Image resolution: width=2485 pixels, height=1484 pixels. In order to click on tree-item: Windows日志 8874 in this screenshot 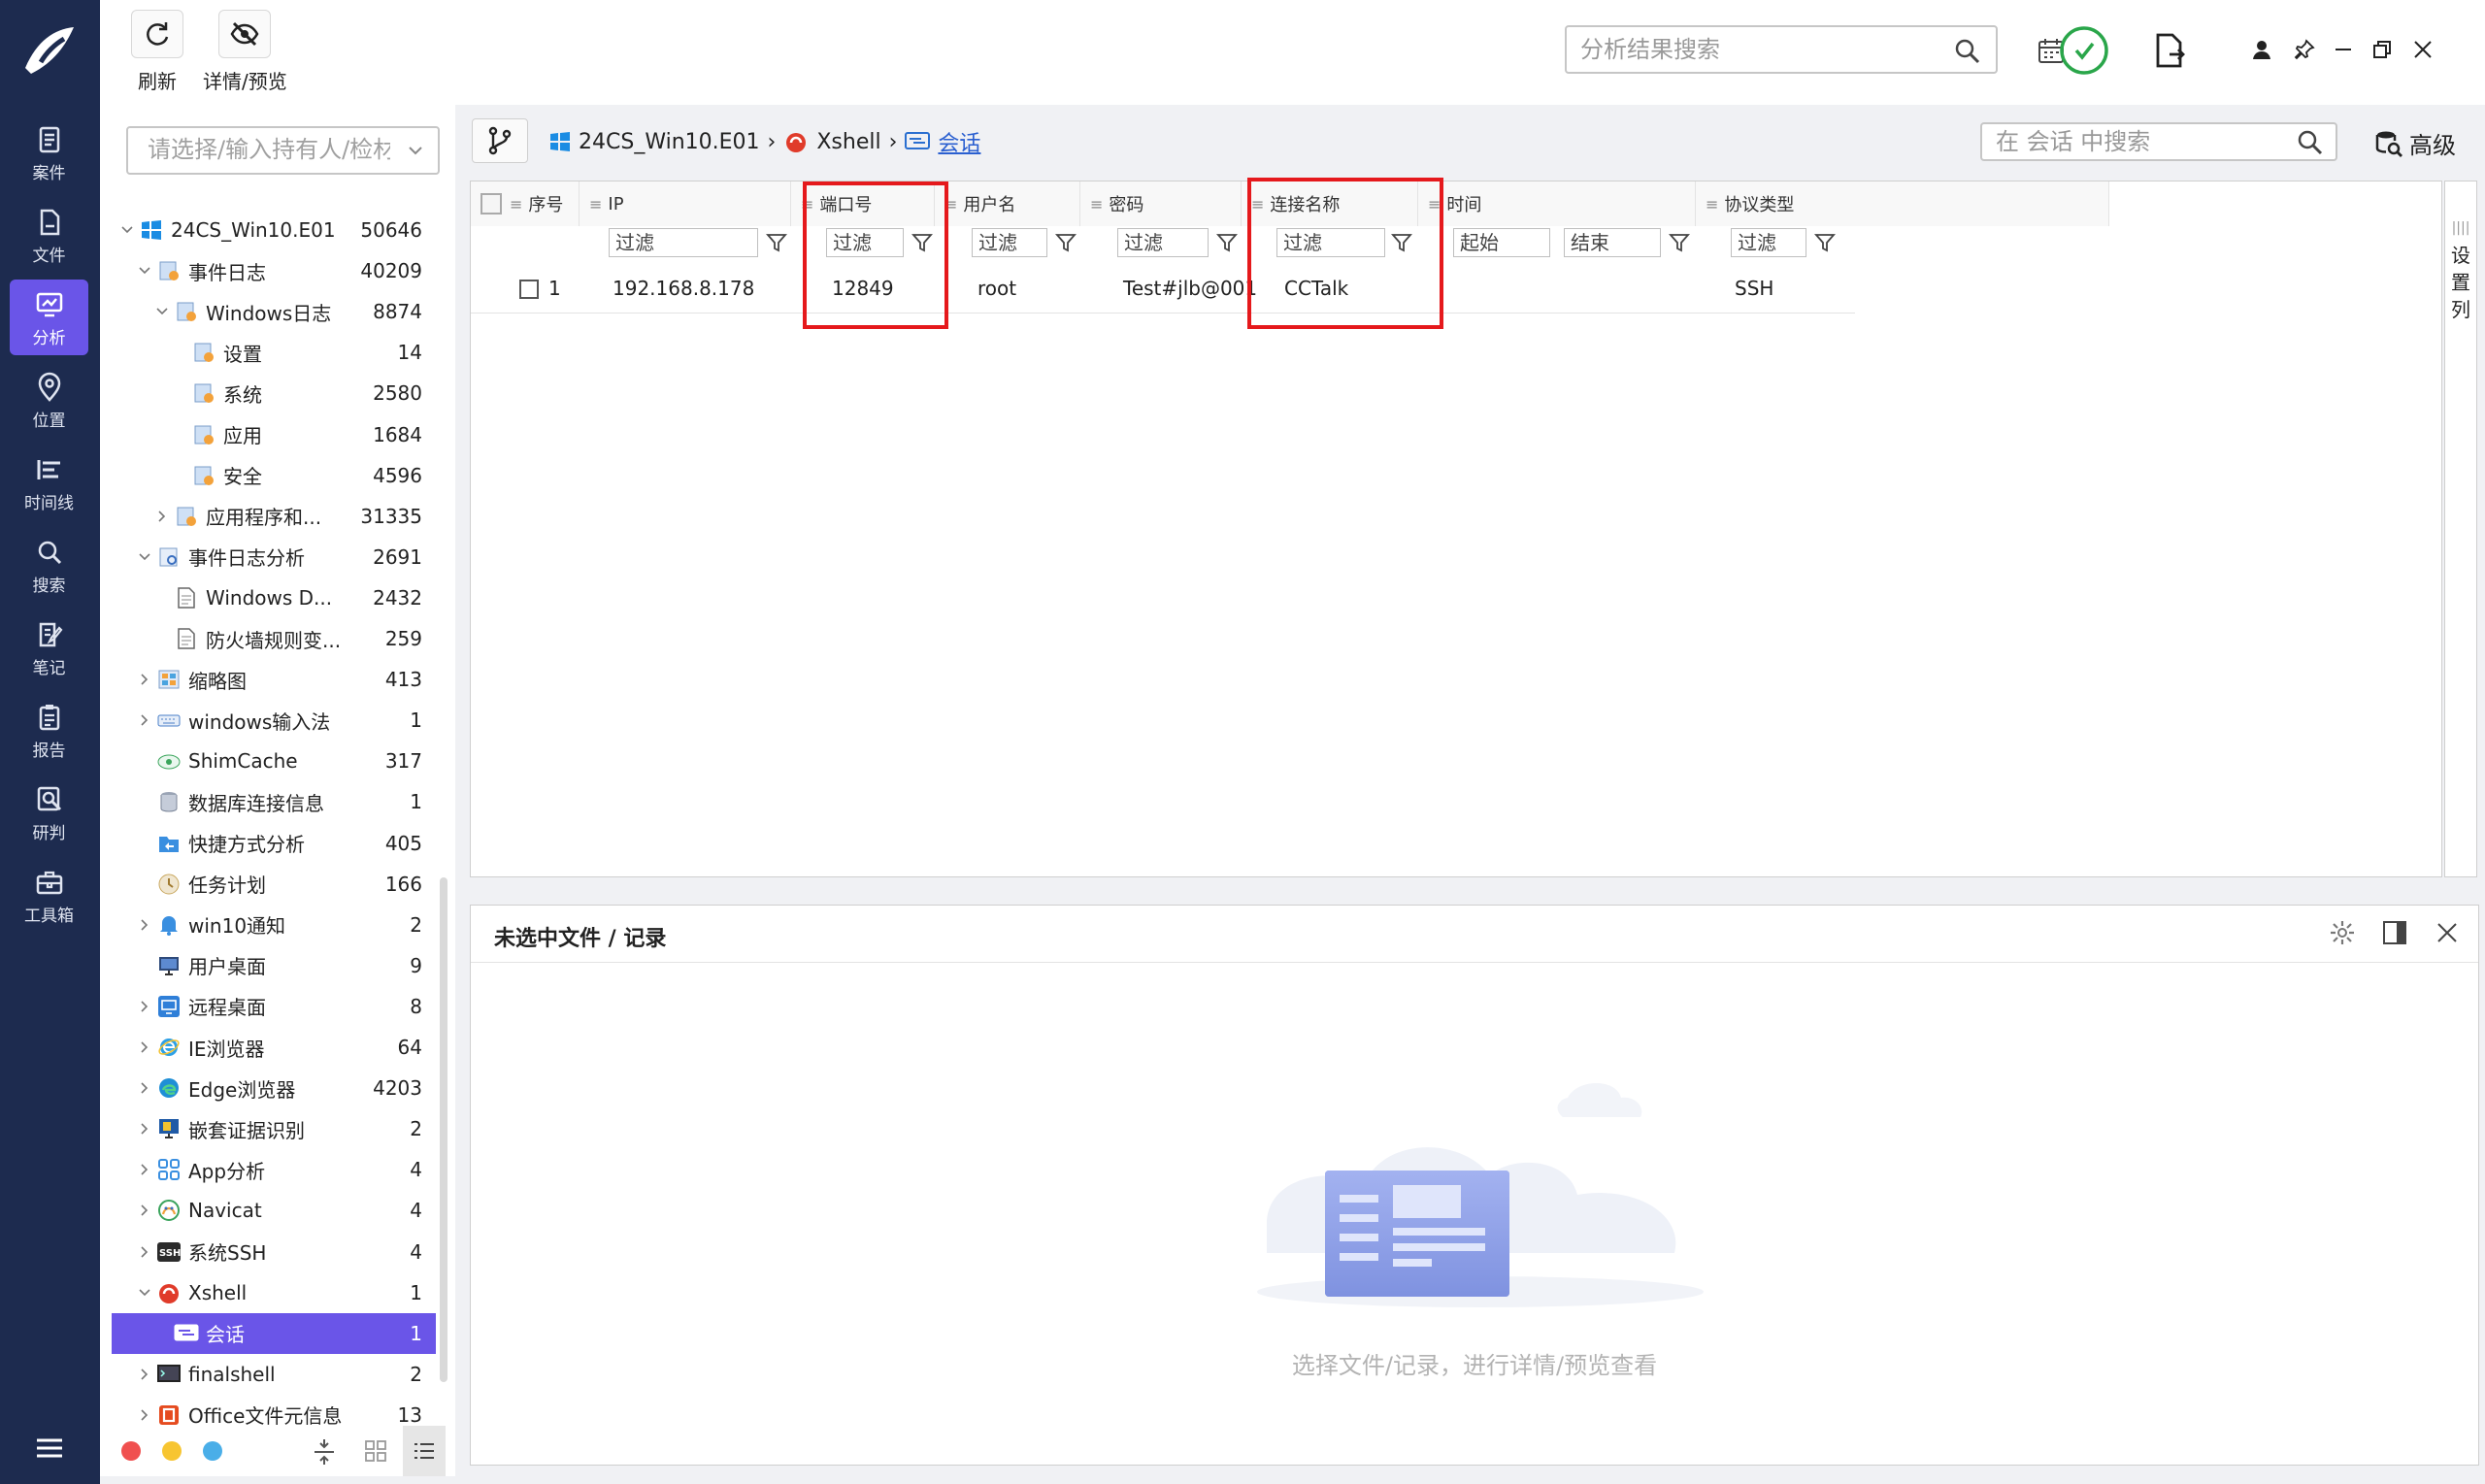, I will do `click(268, 311)`.